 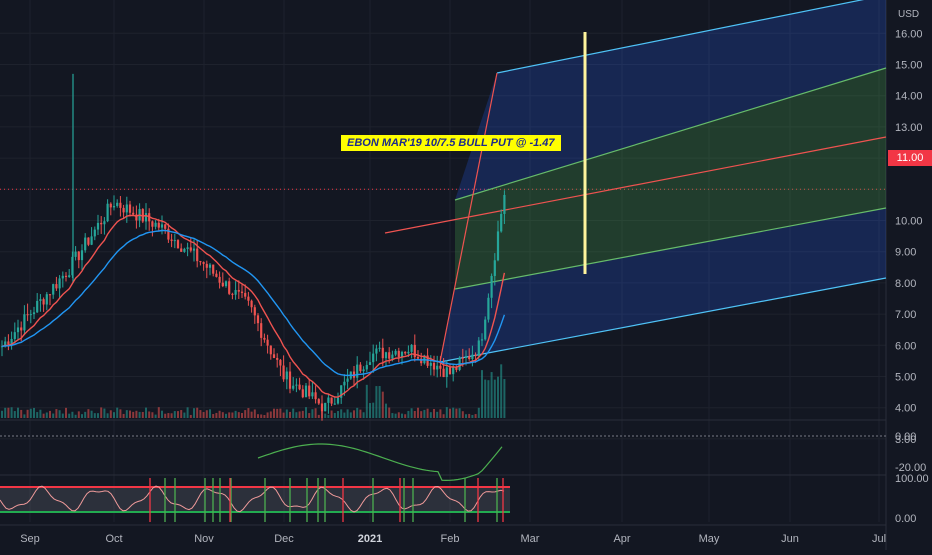 I want to click on x-tick-label: 2021, so click(x=370, y=539).